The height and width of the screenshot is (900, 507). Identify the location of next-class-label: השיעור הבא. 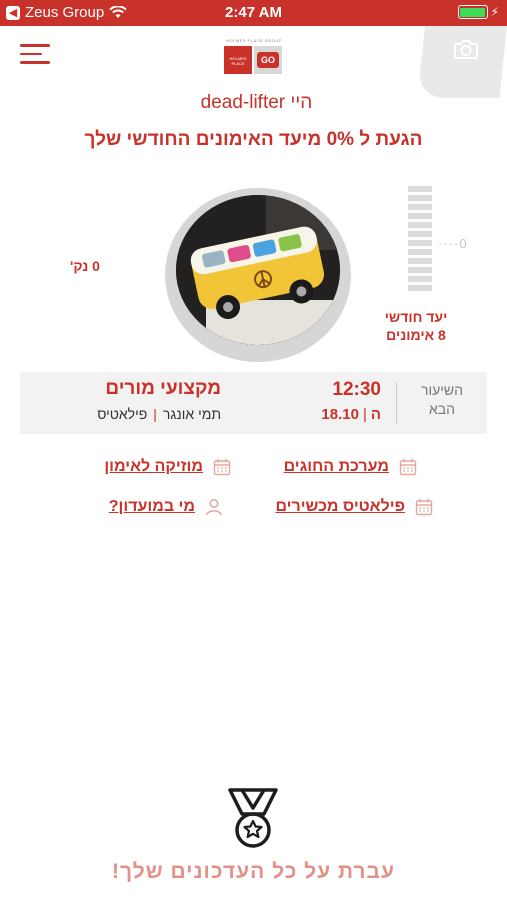
(442, 399).